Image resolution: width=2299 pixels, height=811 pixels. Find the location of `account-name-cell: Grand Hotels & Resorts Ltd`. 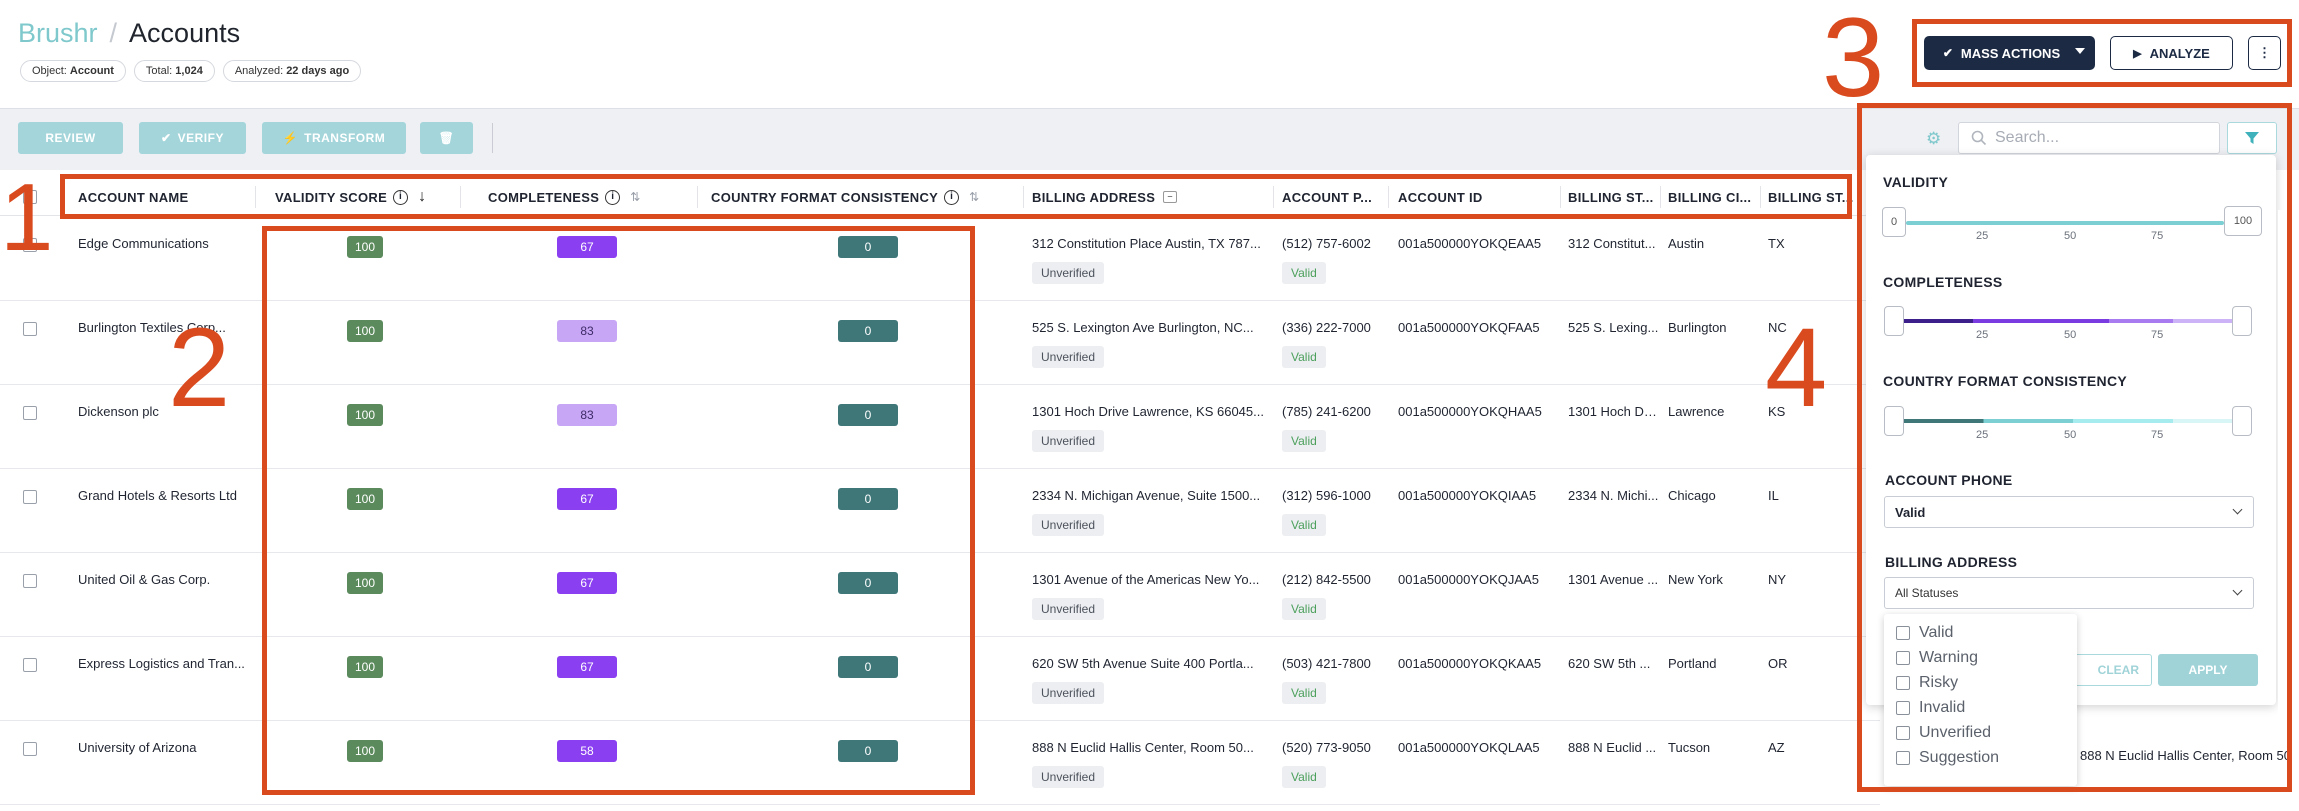

account-name-cell: Grand Hotels & Resorts Ltd is located at coordinates (169, 495).